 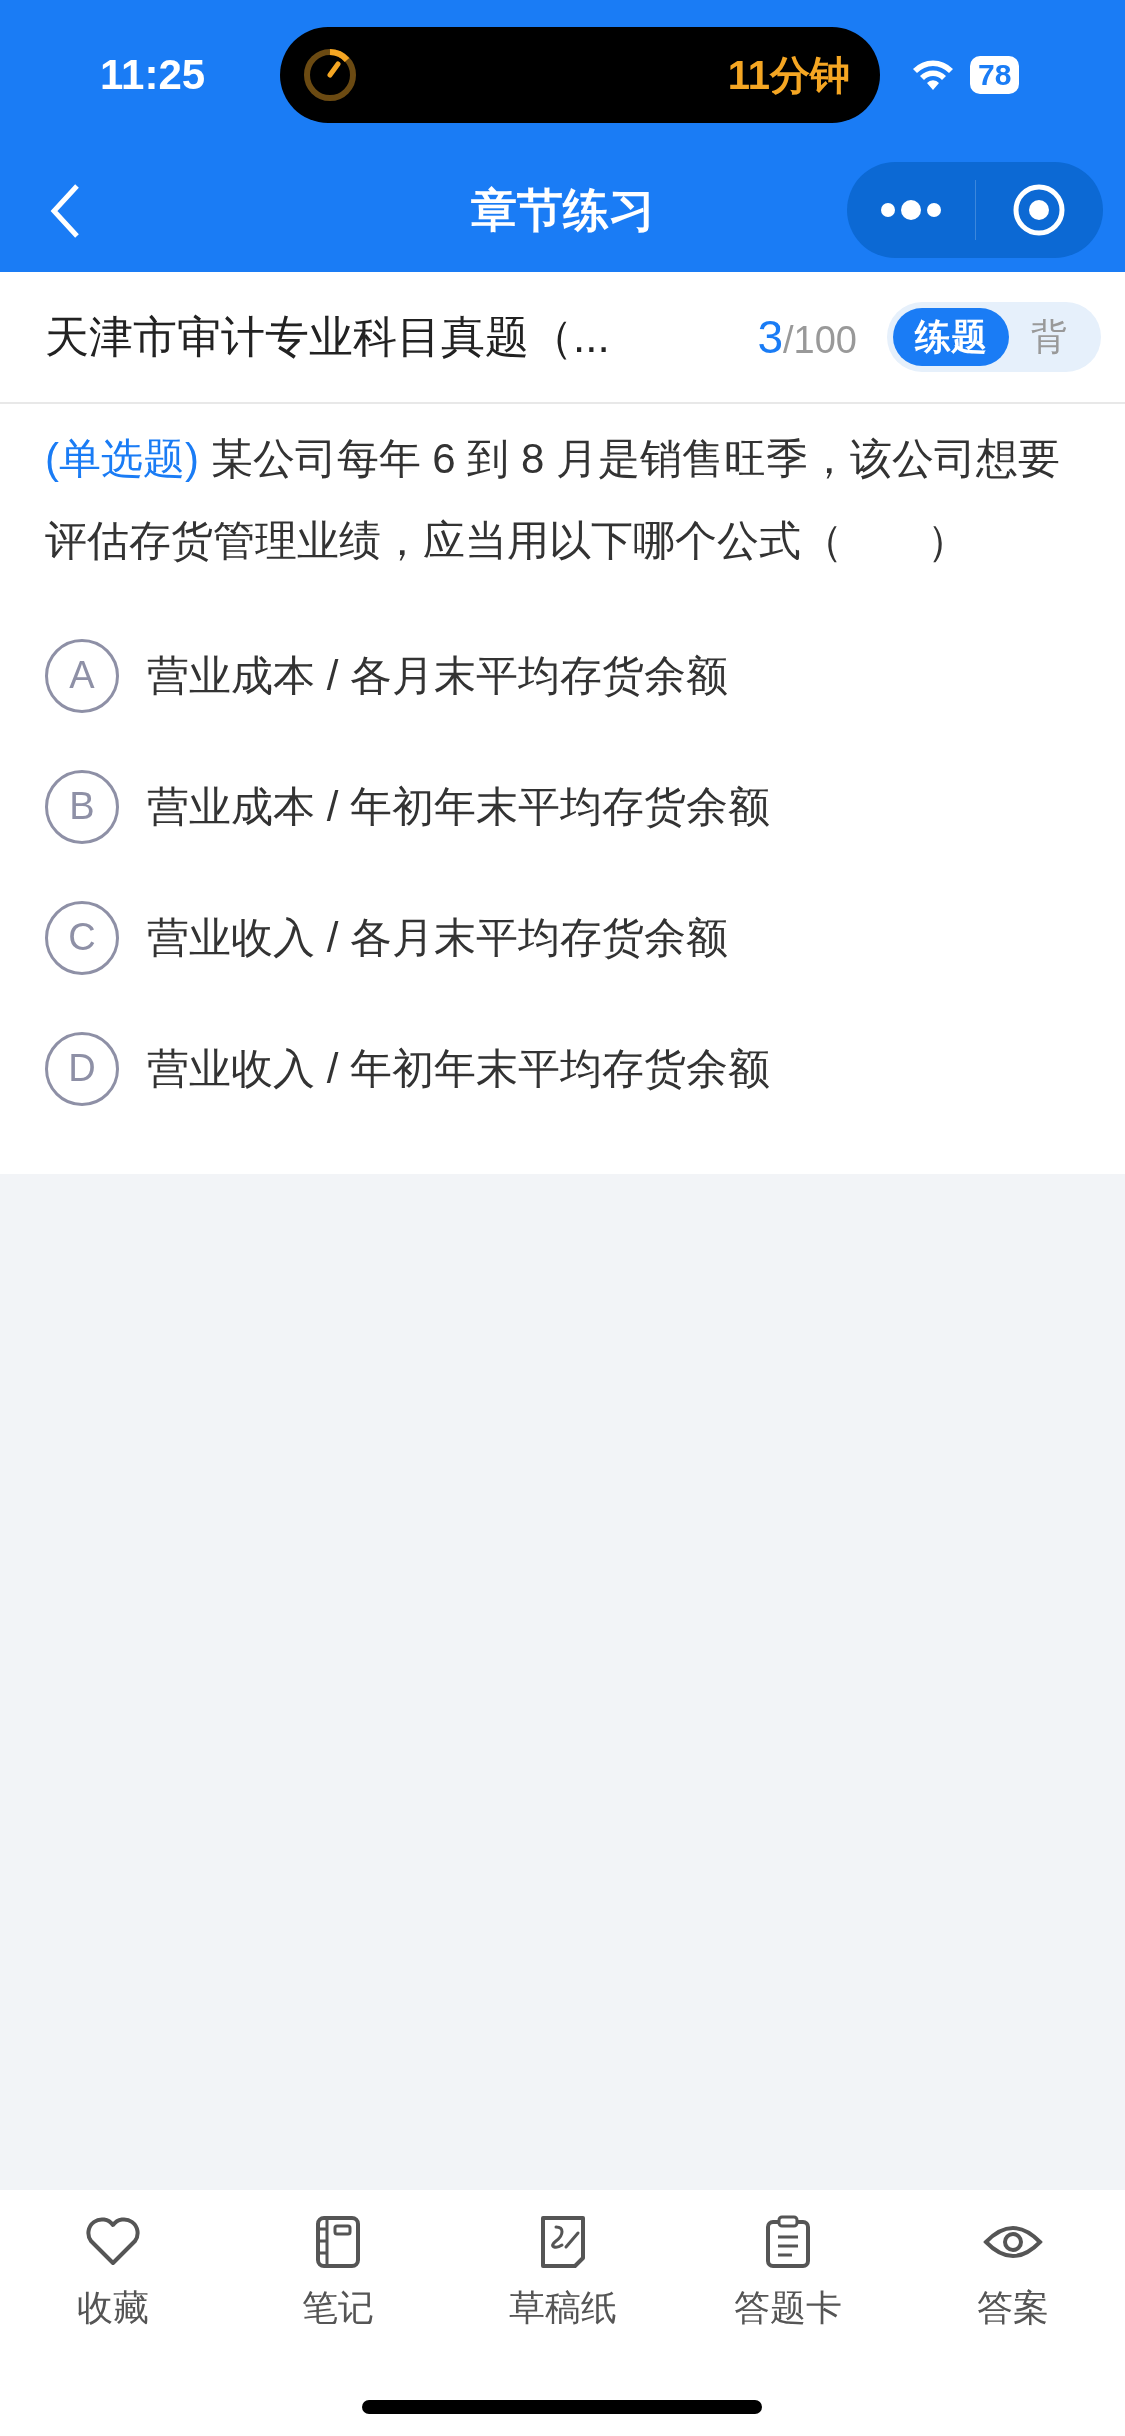 I want to click on mode-tab: 练题, so click(x=951, y=337).